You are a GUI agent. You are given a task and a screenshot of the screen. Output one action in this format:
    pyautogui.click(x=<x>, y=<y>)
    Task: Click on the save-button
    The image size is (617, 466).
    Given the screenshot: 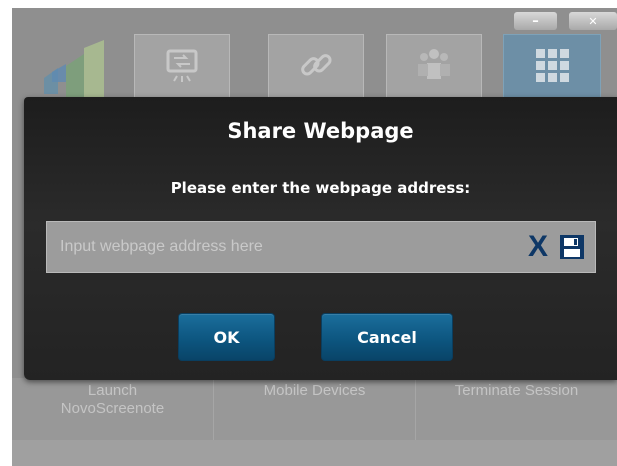 What is the action you would take?
    pyautogui.click(x=572, y=247)
    